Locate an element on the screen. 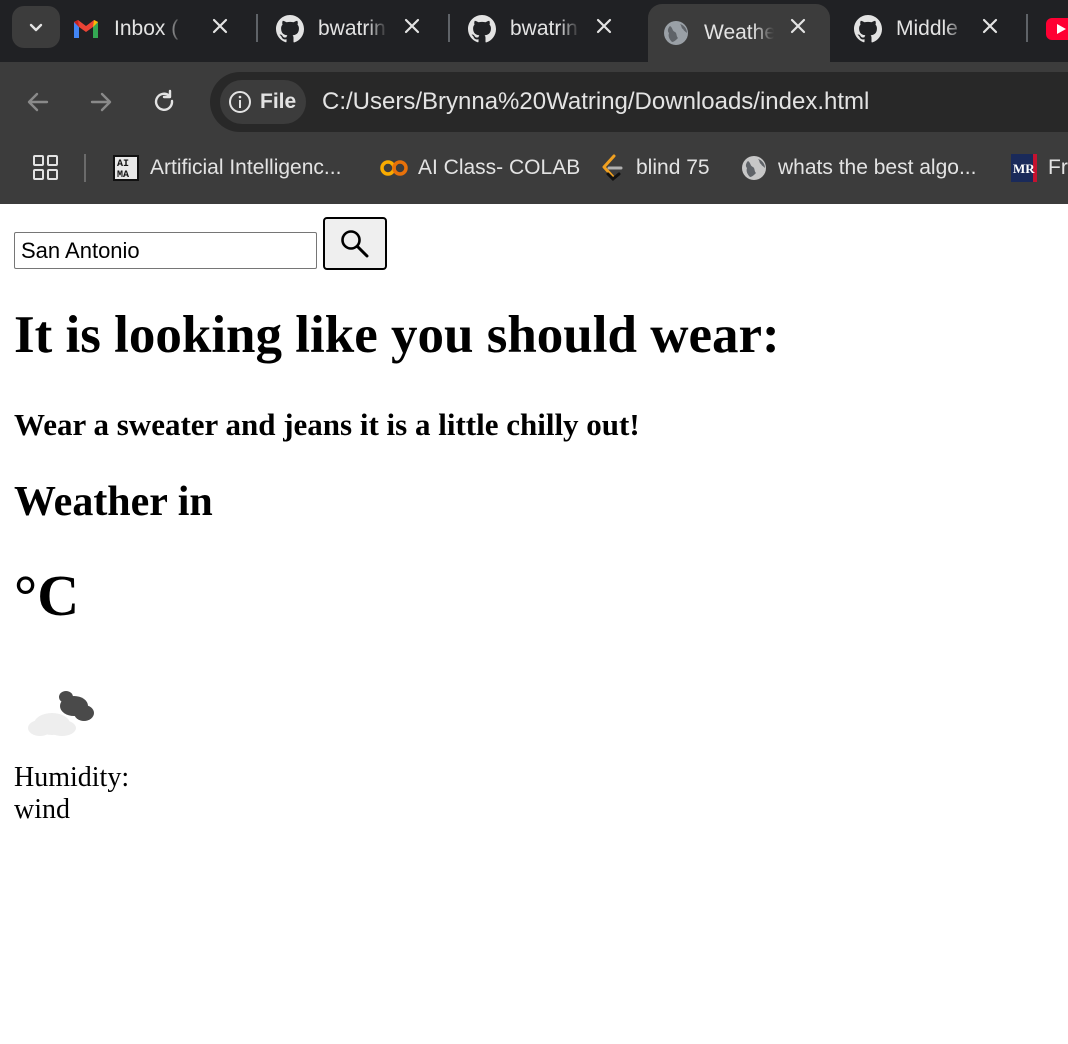 The height and width of the screenshot is (1044, 1068). mr-icon: MR is located at coordinates (1024, 168).